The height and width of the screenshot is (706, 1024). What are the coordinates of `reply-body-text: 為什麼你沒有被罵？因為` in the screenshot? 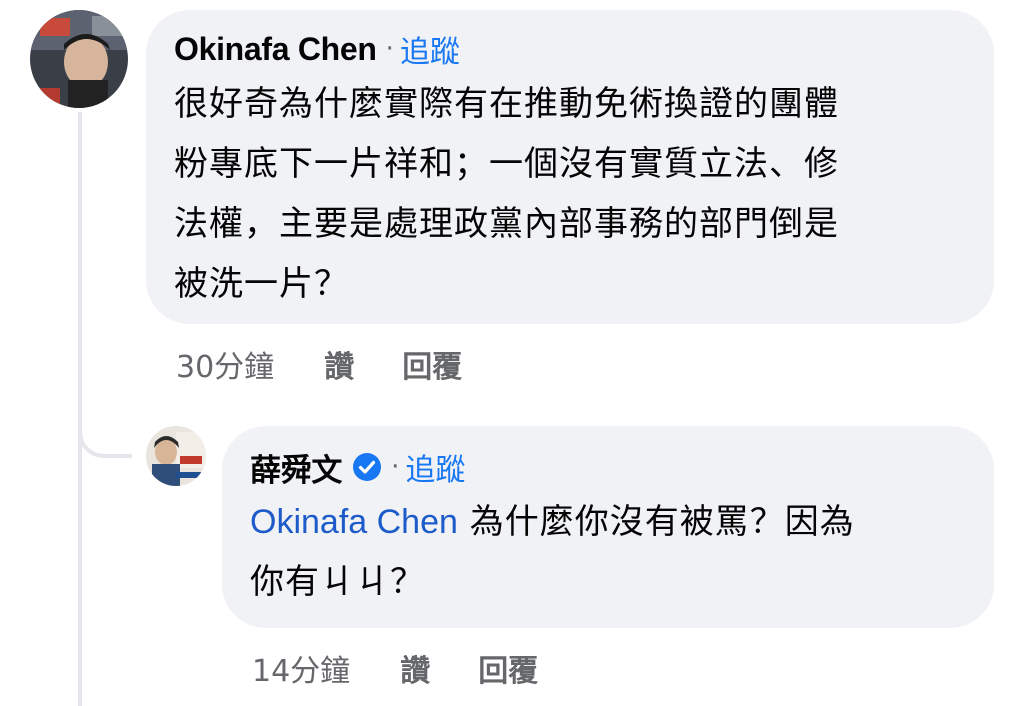 It's located at (656, 522).